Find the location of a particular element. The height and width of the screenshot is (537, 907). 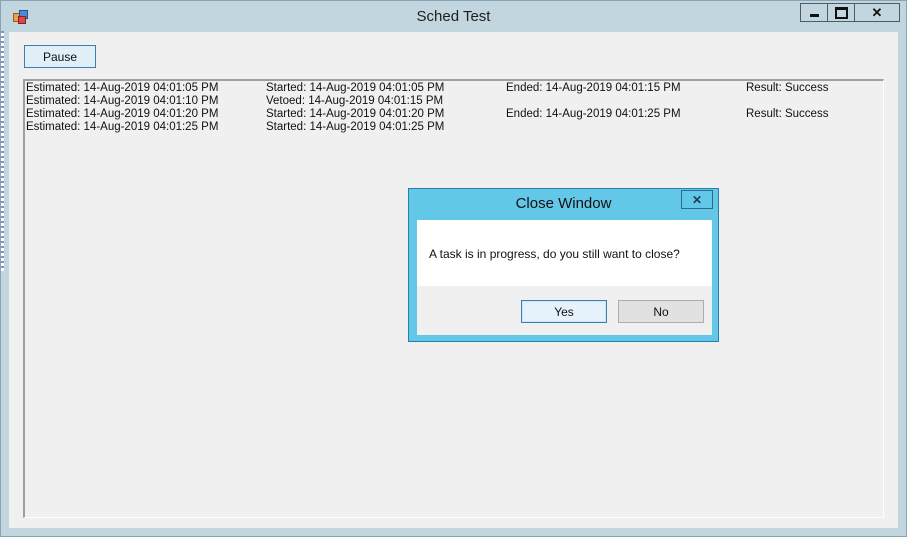

yes-button: Yes is located at coordinates (564, 311).